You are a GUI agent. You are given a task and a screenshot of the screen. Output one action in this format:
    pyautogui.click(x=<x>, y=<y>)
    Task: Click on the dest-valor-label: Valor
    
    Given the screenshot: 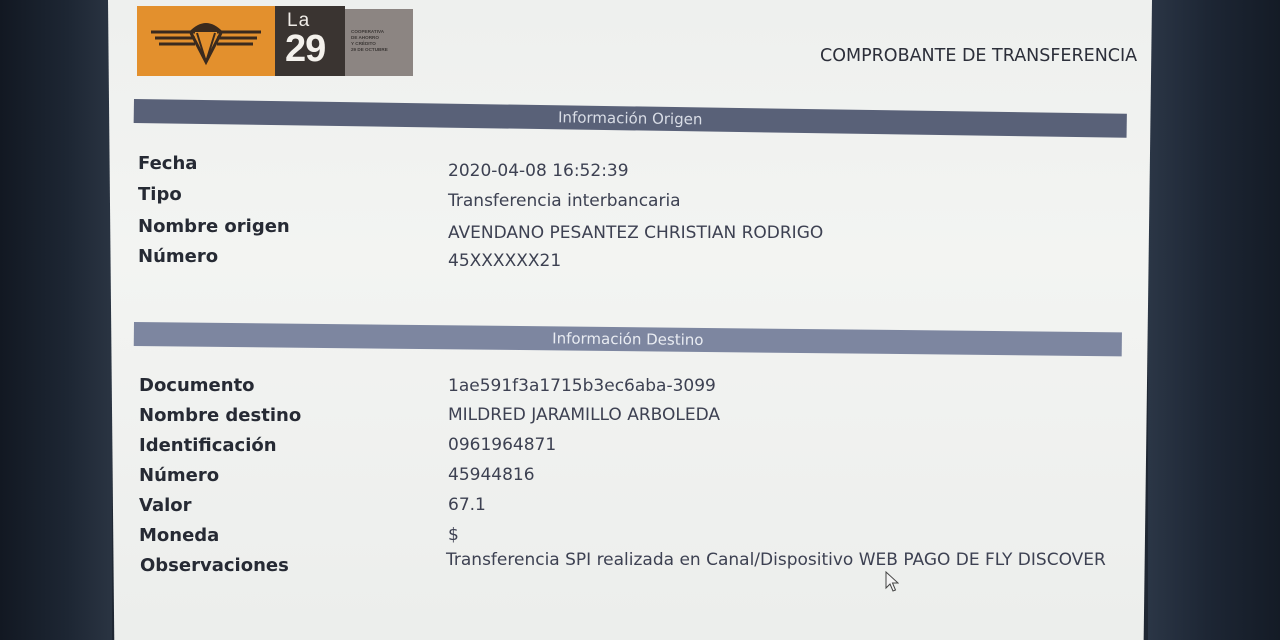 What is the action you would take?
    pyautogui.click(x=165, y=505)
    